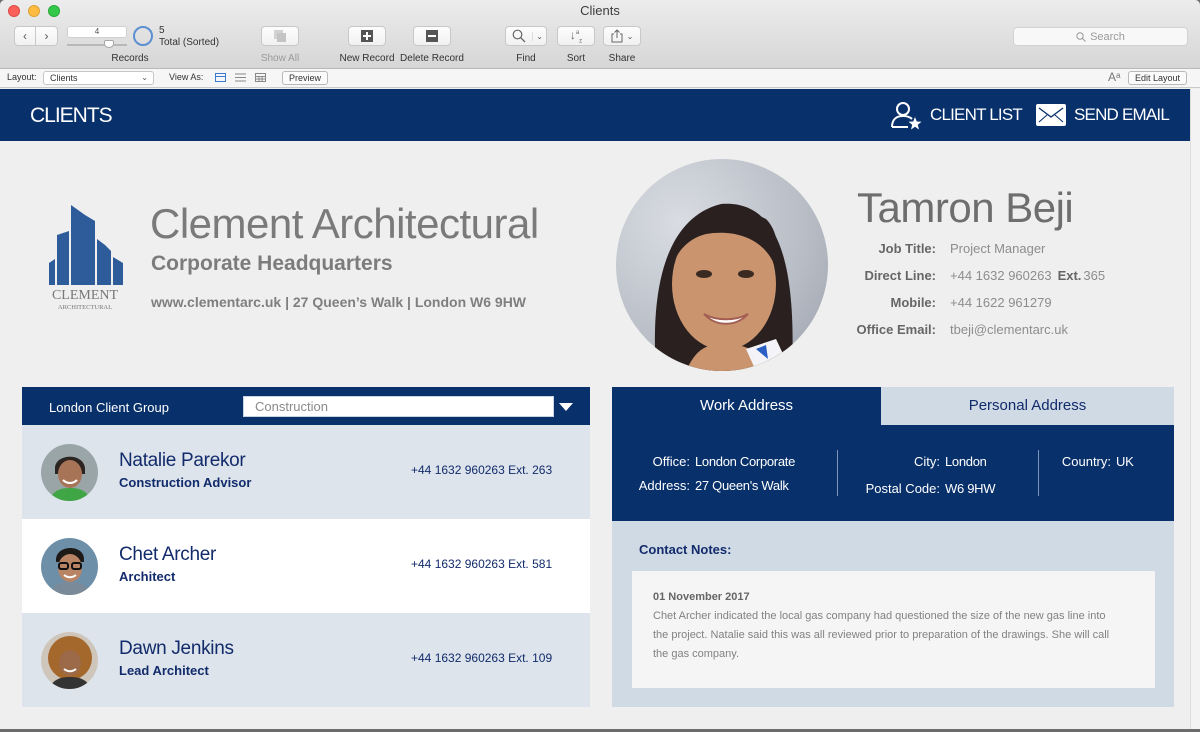 Image resolution: width=1200 pixels, height=732 pixels. I want to click on record-slider-thumb, so click(109, 44).